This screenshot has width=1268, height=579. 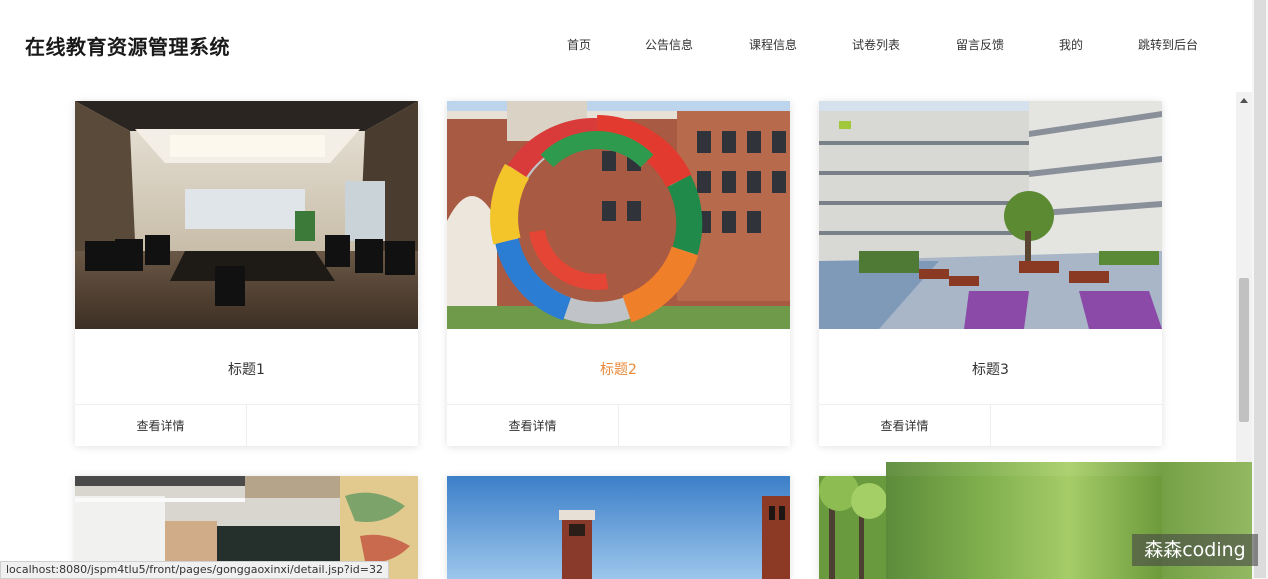 What do you see at coordinates (1195, 550) in the screenshot?
I see `watermark: 森森coding` at bounding box center [1195, 550].